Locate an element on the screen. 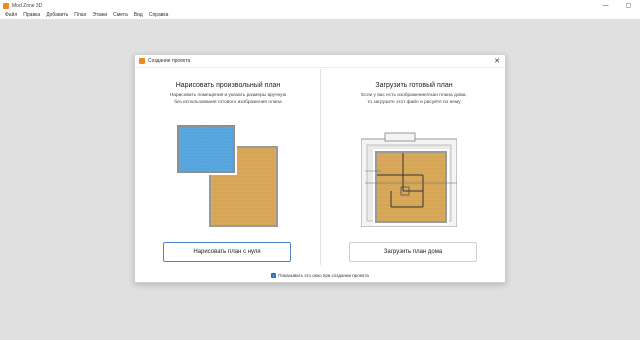 The height and width of the screenshot is (340, 640). show-on-create-label: Показывать это окно при создании проекта is located at coordinates (323, 275).